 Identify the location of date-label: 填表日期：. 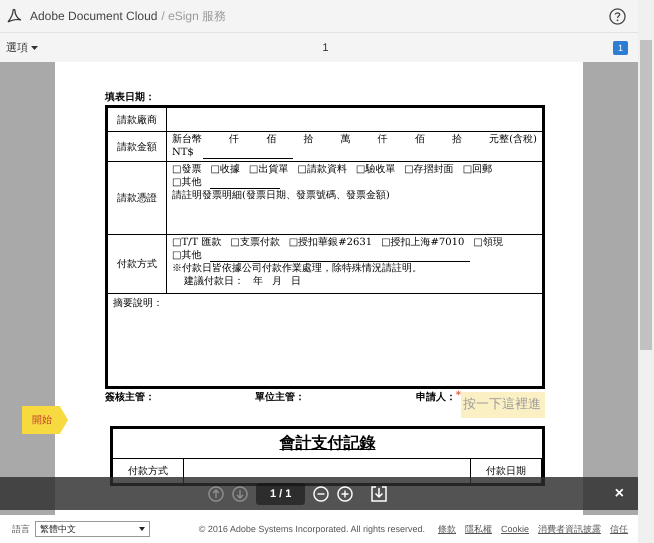
(130, 97).